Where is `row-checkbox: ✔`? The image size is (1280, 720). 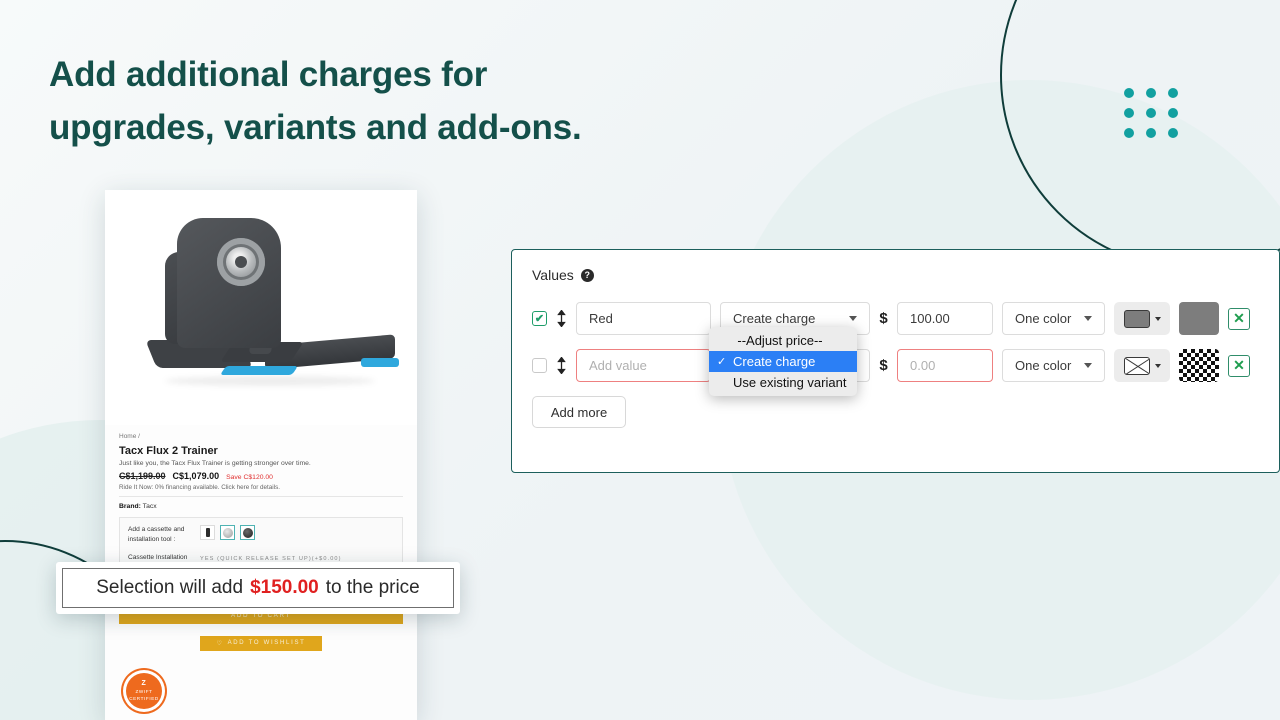
row-checkbox: ✔ is located at coordinates (539, 318).